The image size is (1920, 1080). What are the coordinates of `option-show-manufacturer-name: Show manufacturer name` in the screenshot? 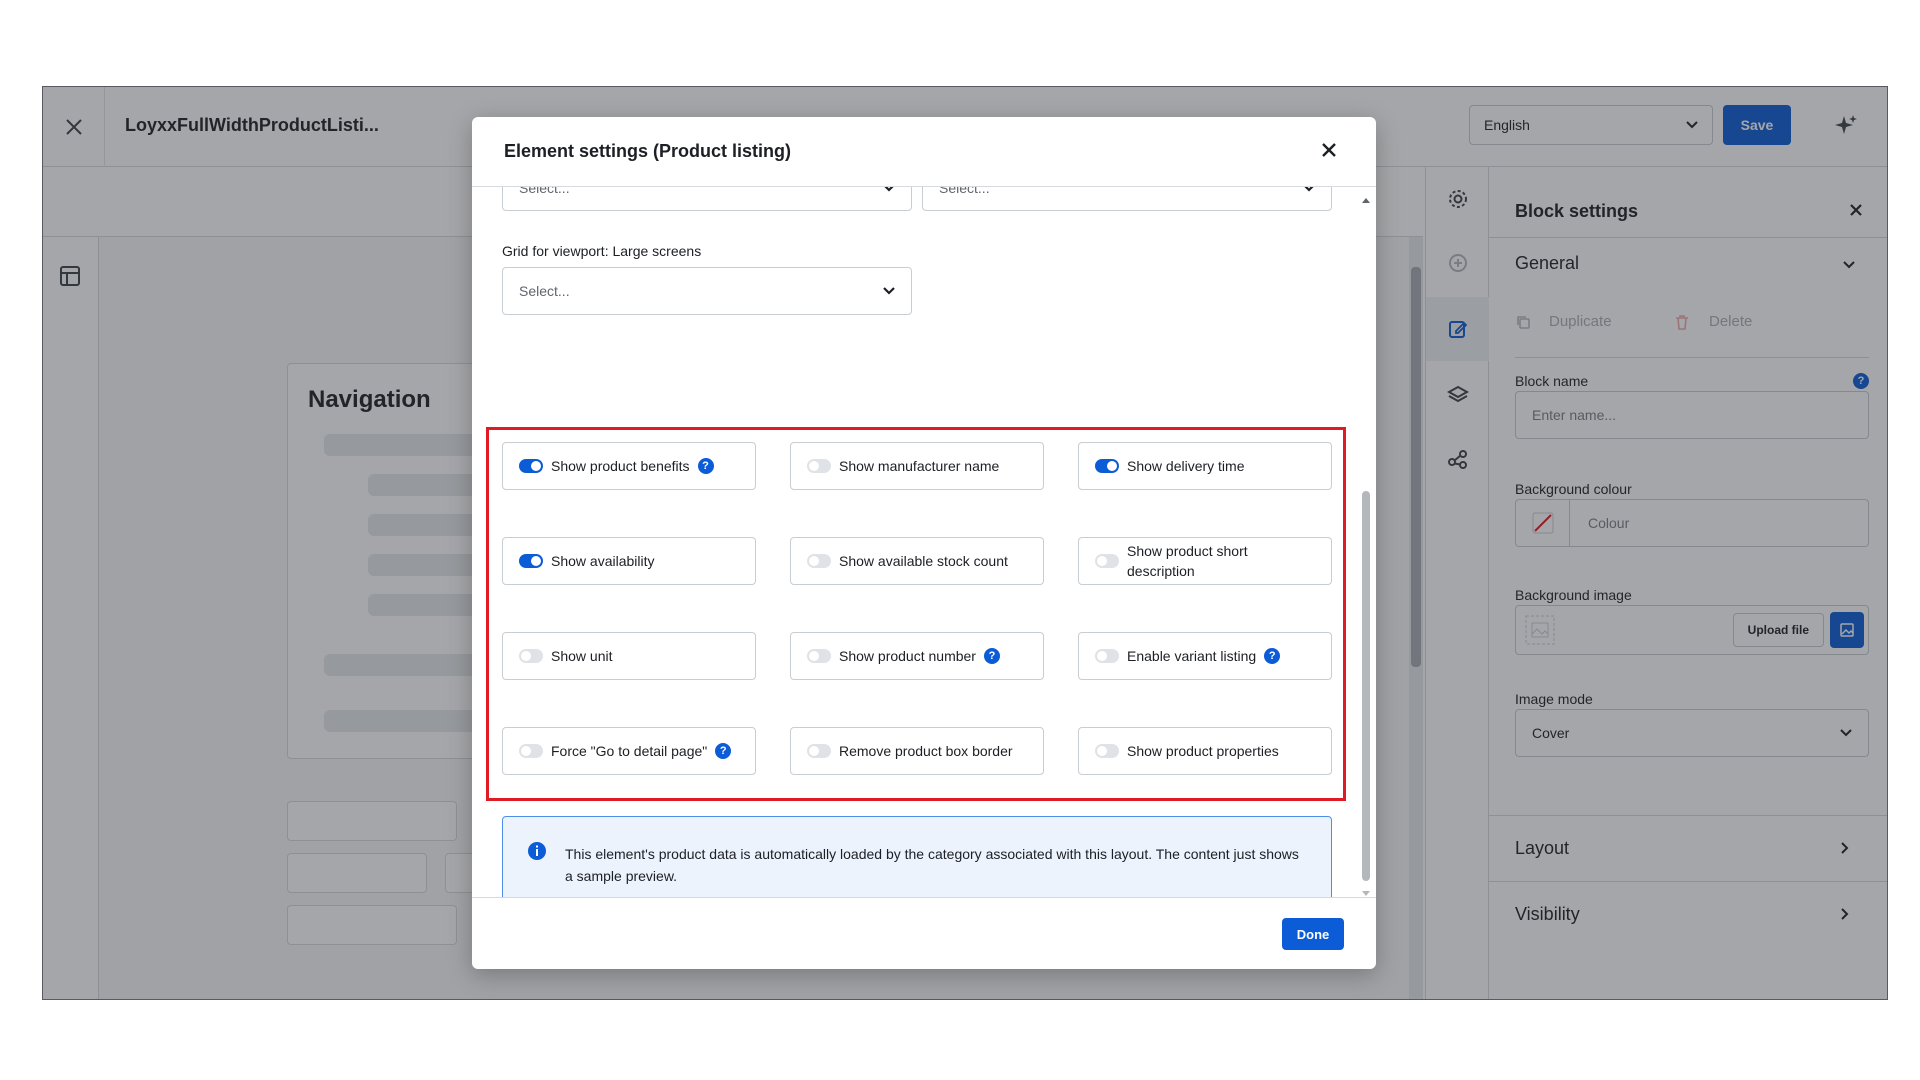 It's located at (917, 466).